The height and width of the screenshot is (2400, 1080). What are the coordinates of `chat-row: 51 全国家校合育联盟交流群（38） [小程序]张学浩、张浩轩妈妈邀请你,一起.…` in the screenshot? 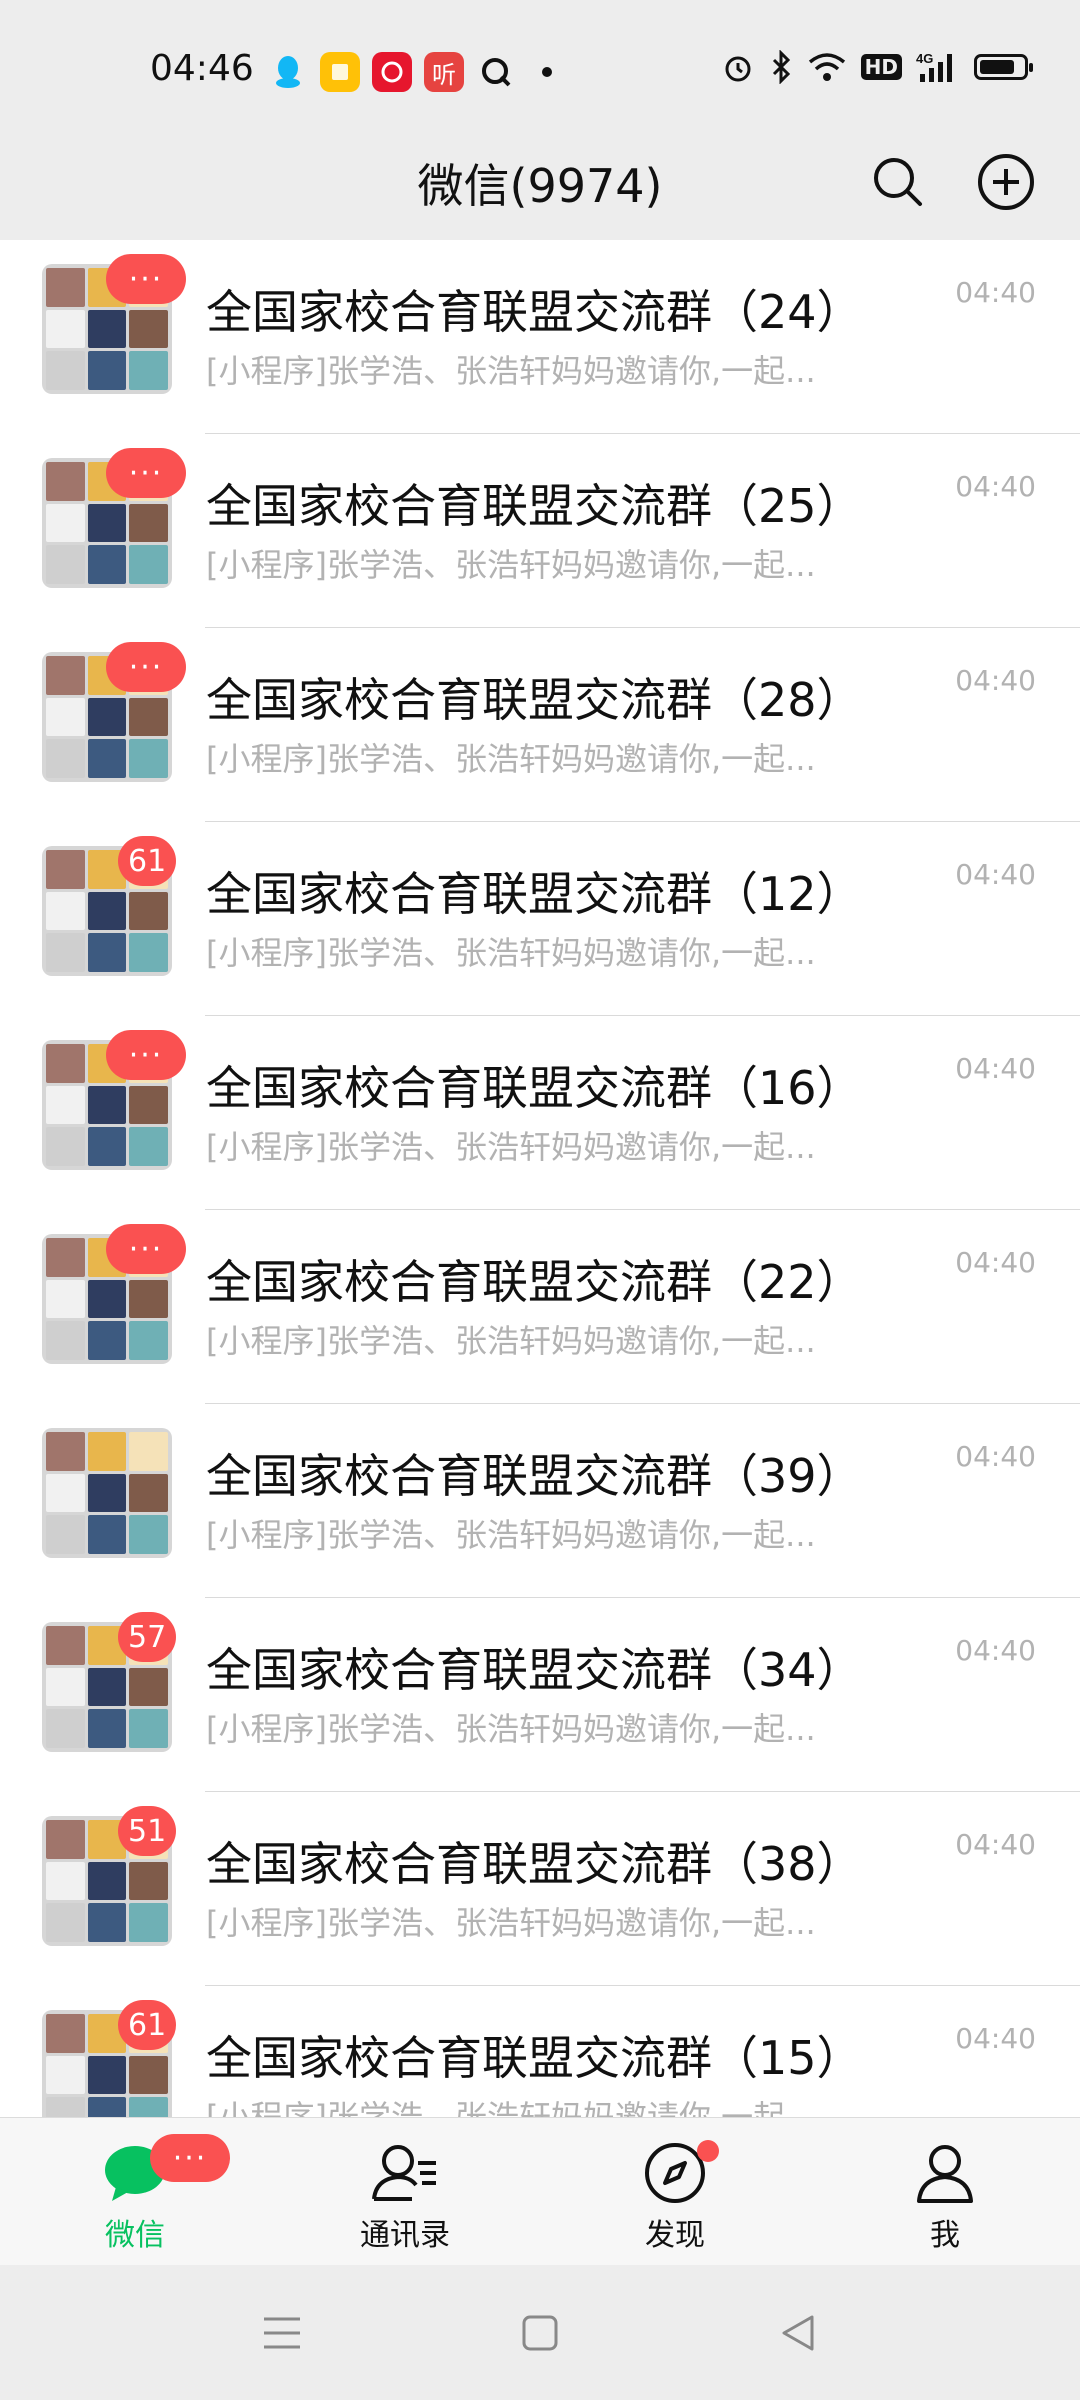 It's located at (540, 1889).